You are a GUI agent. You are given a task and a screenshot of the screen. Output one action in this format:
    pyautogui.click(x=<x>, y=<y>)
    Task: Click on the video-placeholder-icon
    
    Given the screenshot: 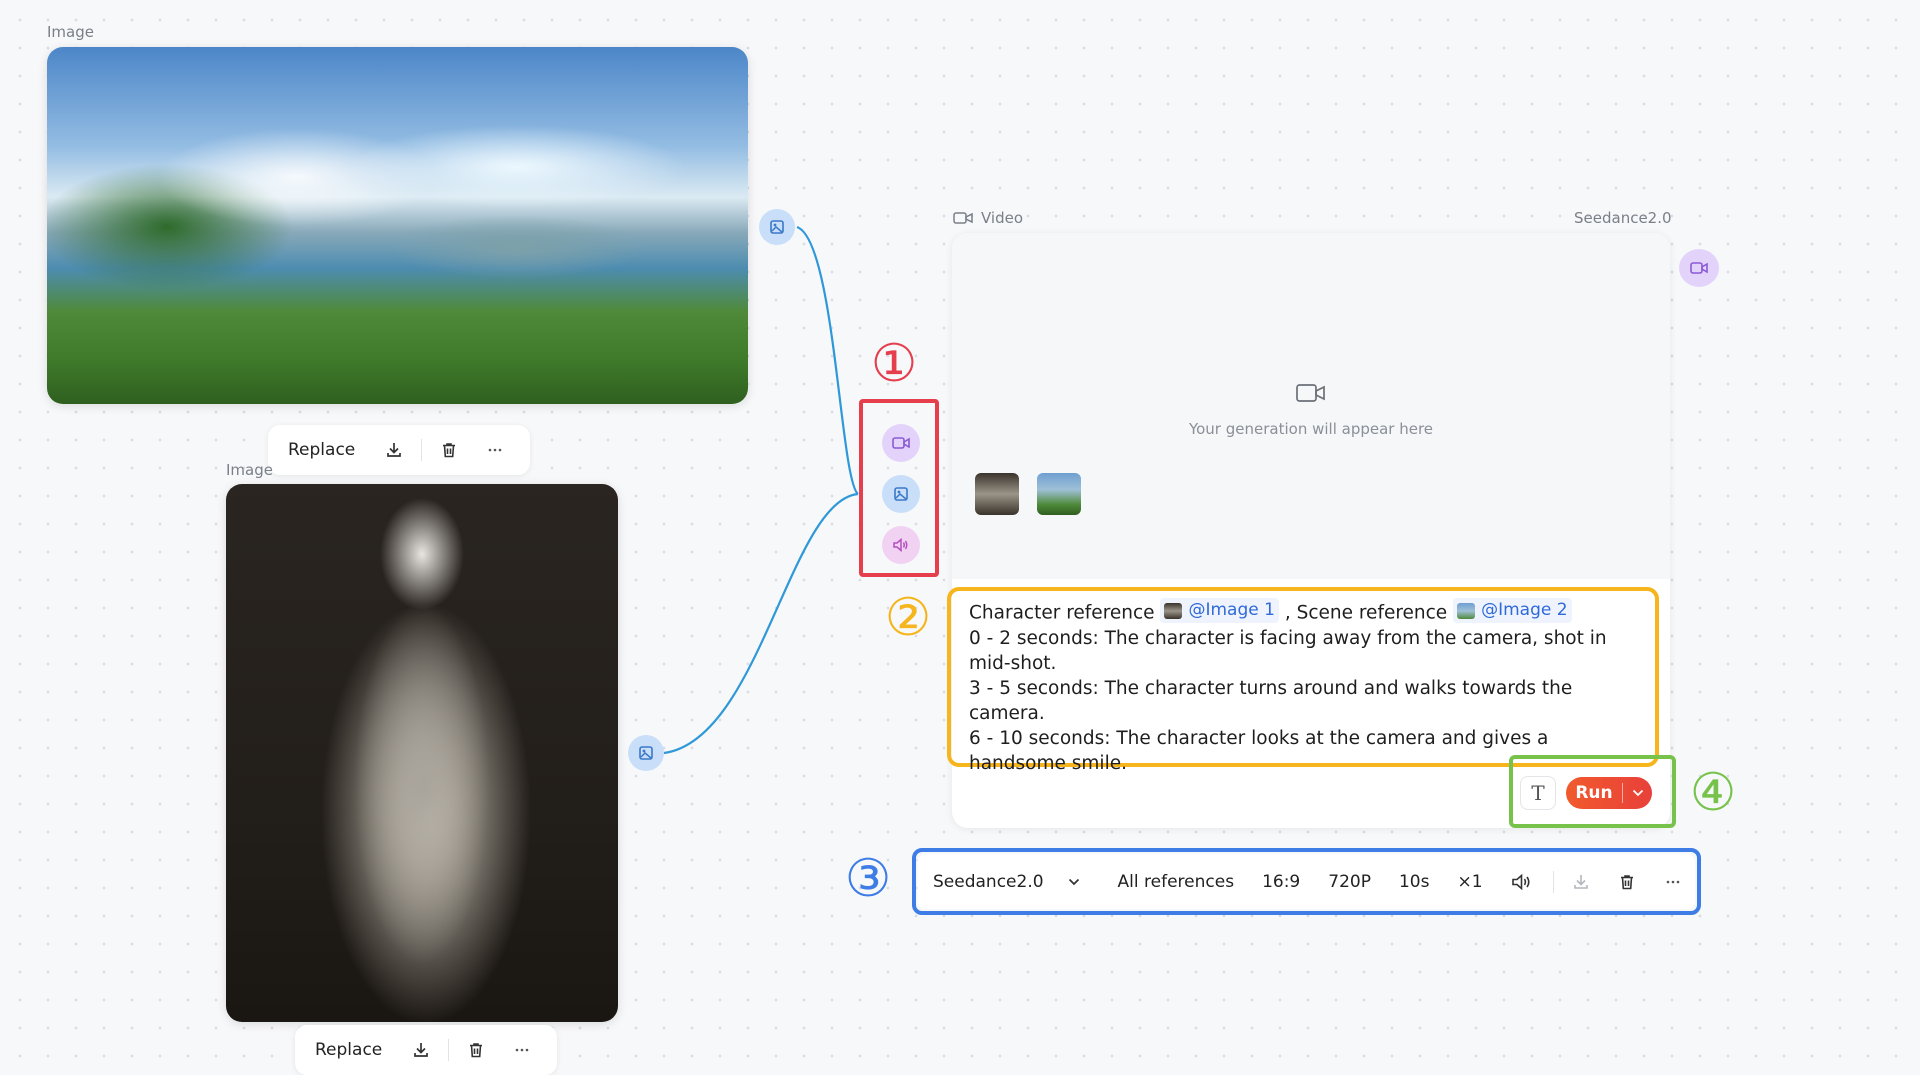 What is the action you would take?
    pyautogui.click(x=1311, y=395)
    